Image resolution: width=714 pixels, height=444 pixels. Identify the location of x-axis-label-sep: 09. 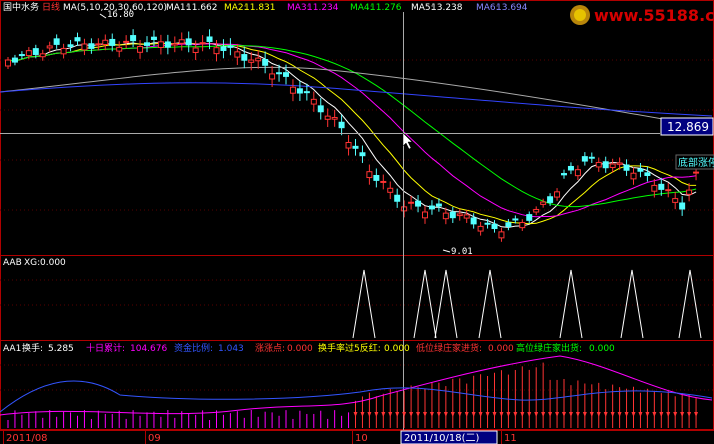
(154, 438).